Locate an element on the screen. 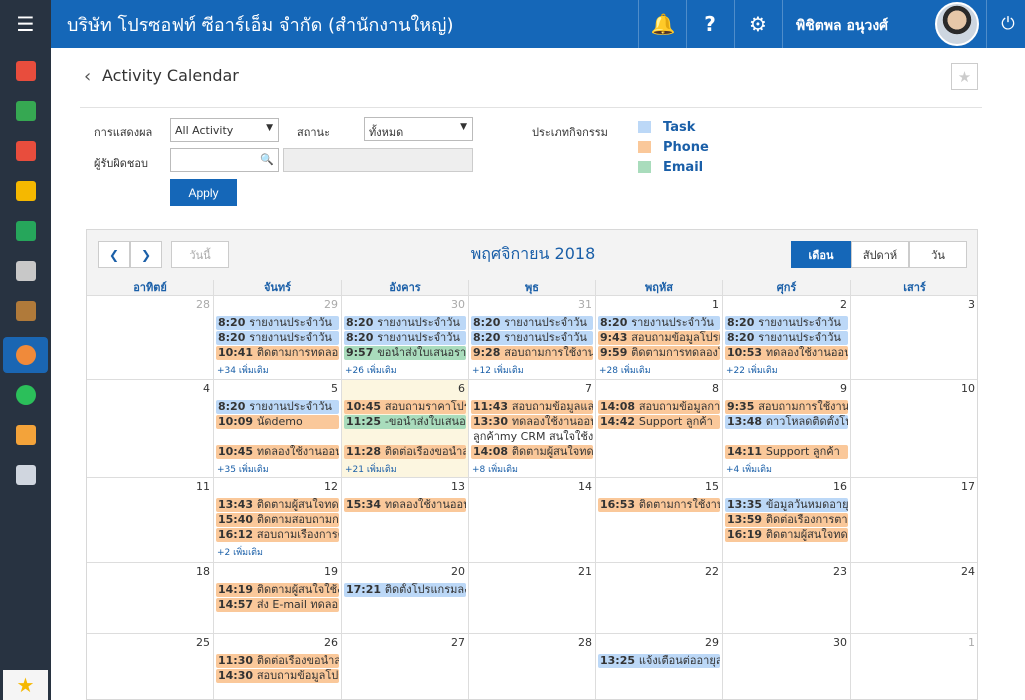 This screenshot has height=700, width=1025. calendar-event-phone: 16:12 สอบถามเรื่องการตั is located at coordinates (277, 535).